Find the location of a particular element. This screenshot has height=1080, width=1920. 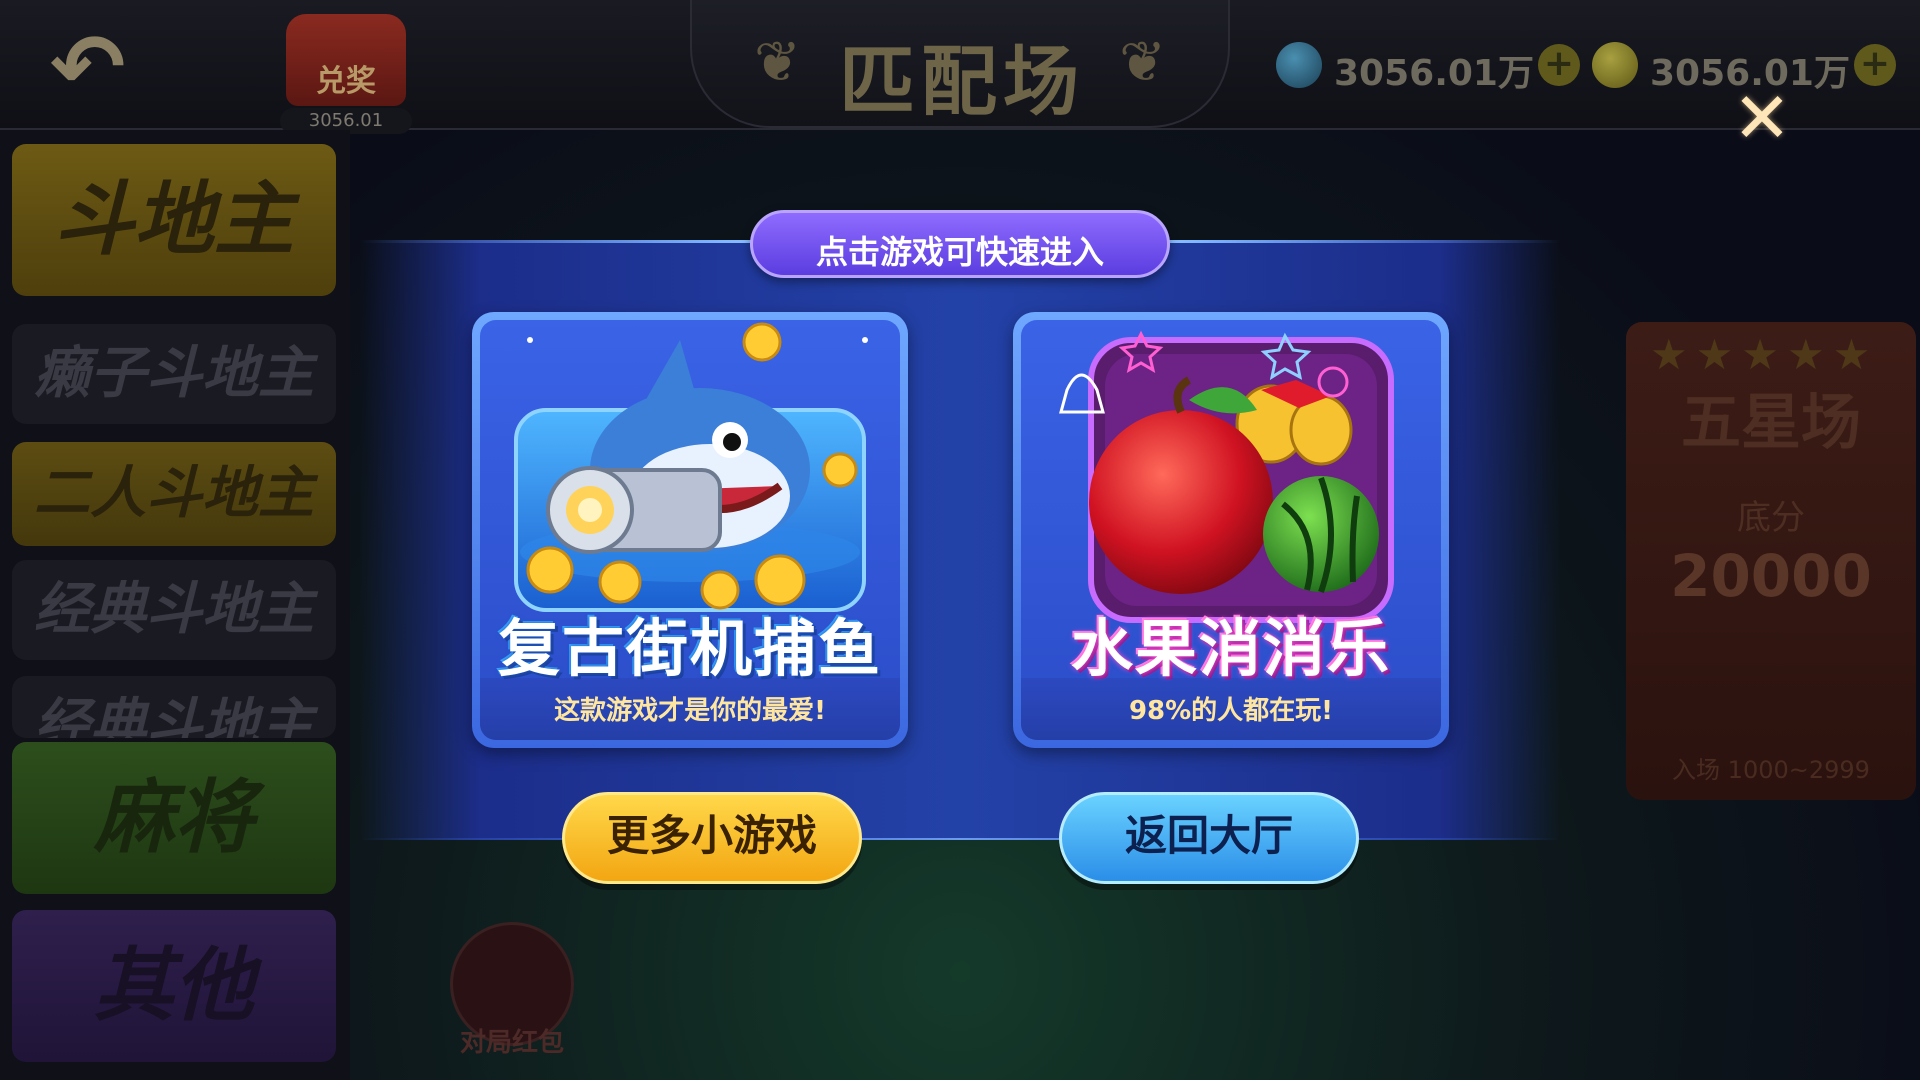

add-diamond-button: + is located at coordinates (1559, 65).